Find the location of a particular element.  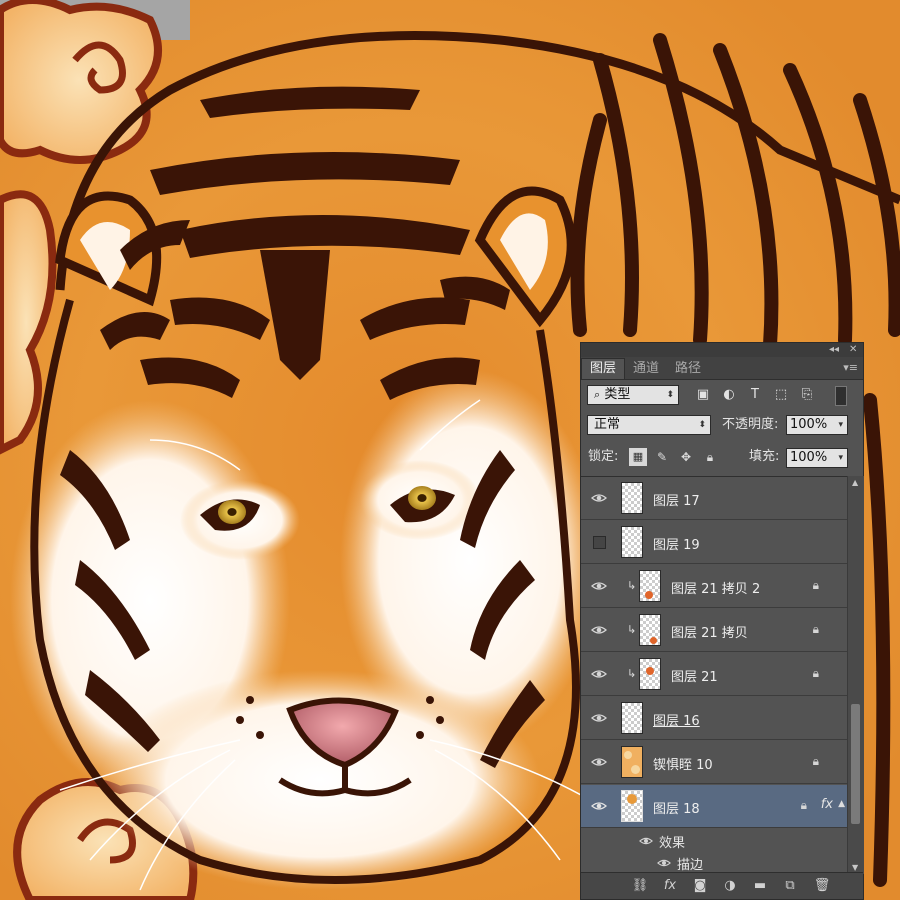

lock-image-brush-icon: ✎ is located at coordinates (662, 457).